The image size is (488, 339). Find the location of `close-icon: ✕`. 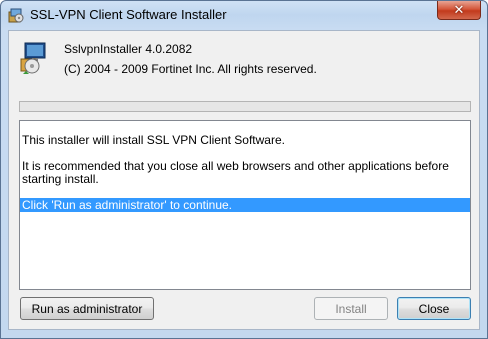

close-icon: ✕ is located at coordinates (459, 10).